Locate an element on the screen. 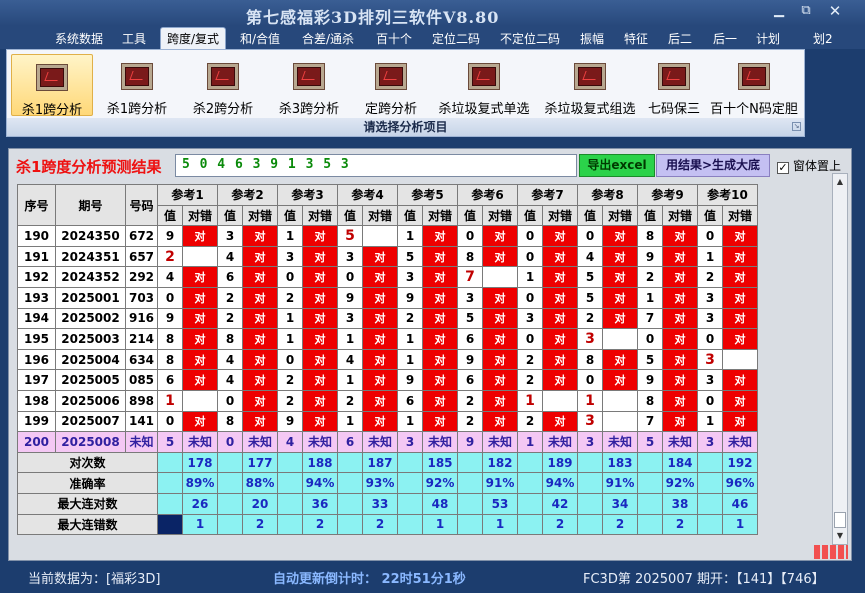  scroll-thumb is located at coordinates (840, 520).